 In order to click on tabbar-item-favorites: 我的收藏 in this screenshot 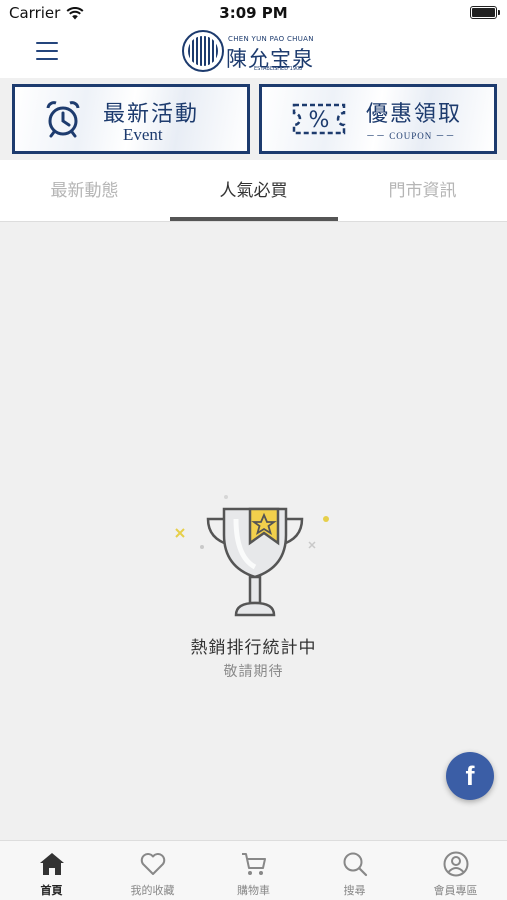, I will do `click(152, 870)`.